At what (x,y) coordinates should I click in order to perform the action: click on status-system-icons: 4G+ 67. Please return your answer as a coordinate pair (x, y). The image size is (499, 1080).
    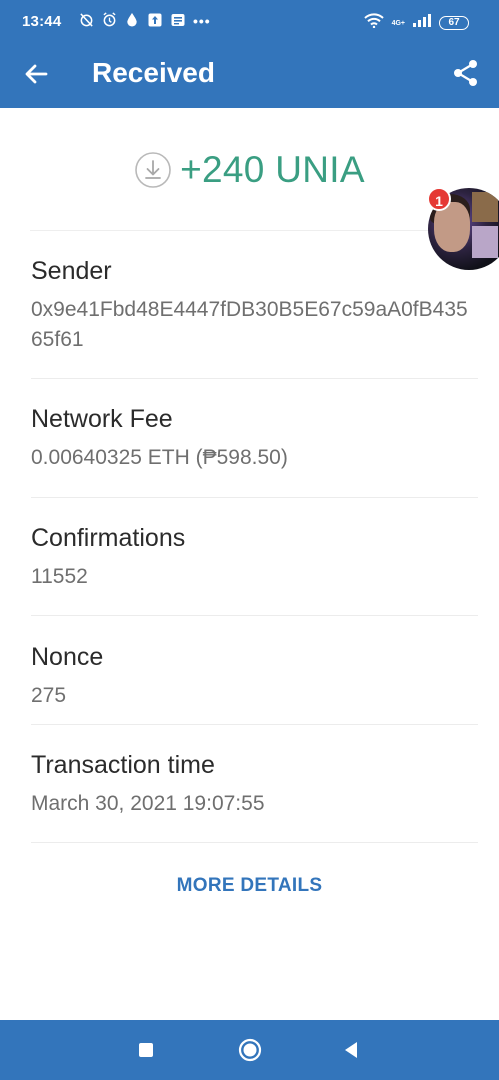
    Looking at the image, I should click on (416, 23).